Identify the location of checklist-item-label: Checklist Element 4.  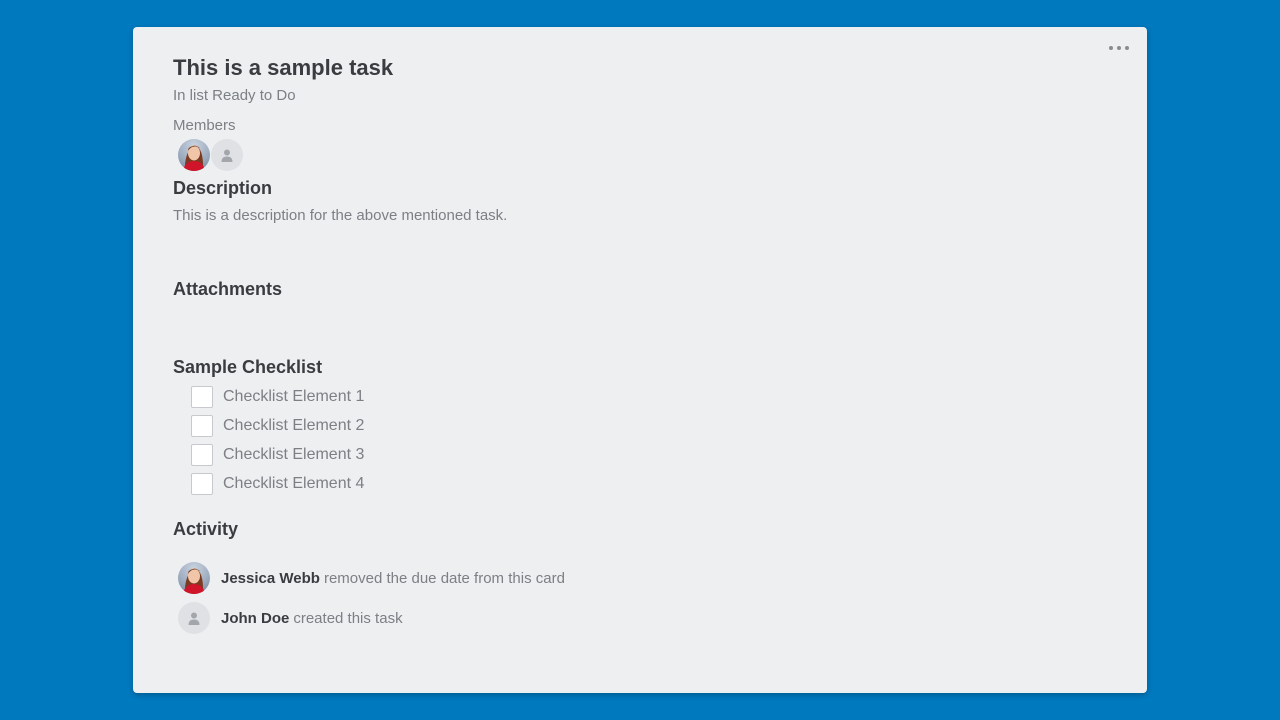
(294, 483).